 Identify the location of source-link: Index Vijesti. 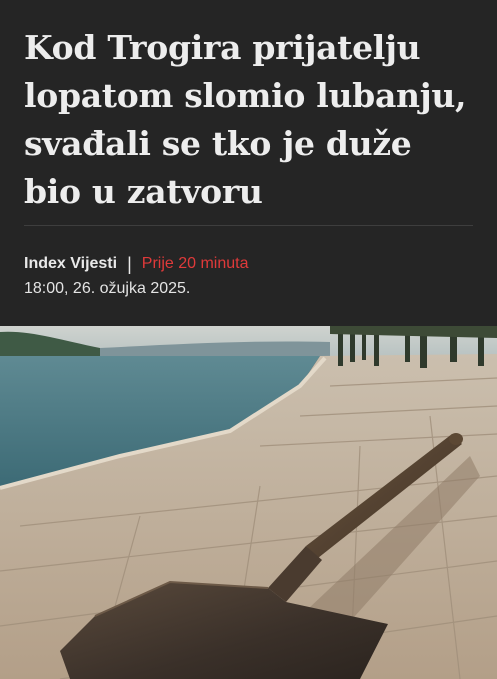
(70, 264).